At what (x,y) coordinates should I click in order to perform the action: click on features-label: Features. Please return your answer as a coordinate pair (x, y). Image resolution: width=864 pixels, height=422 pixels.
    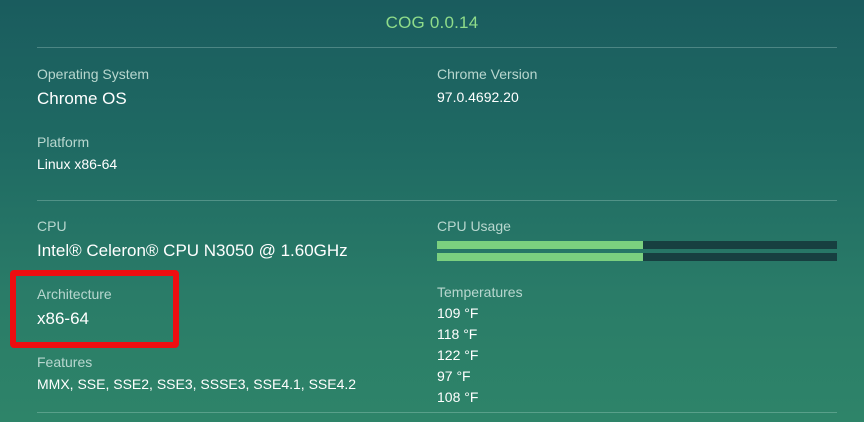
    Looking at the image, I should click on (65, 362).